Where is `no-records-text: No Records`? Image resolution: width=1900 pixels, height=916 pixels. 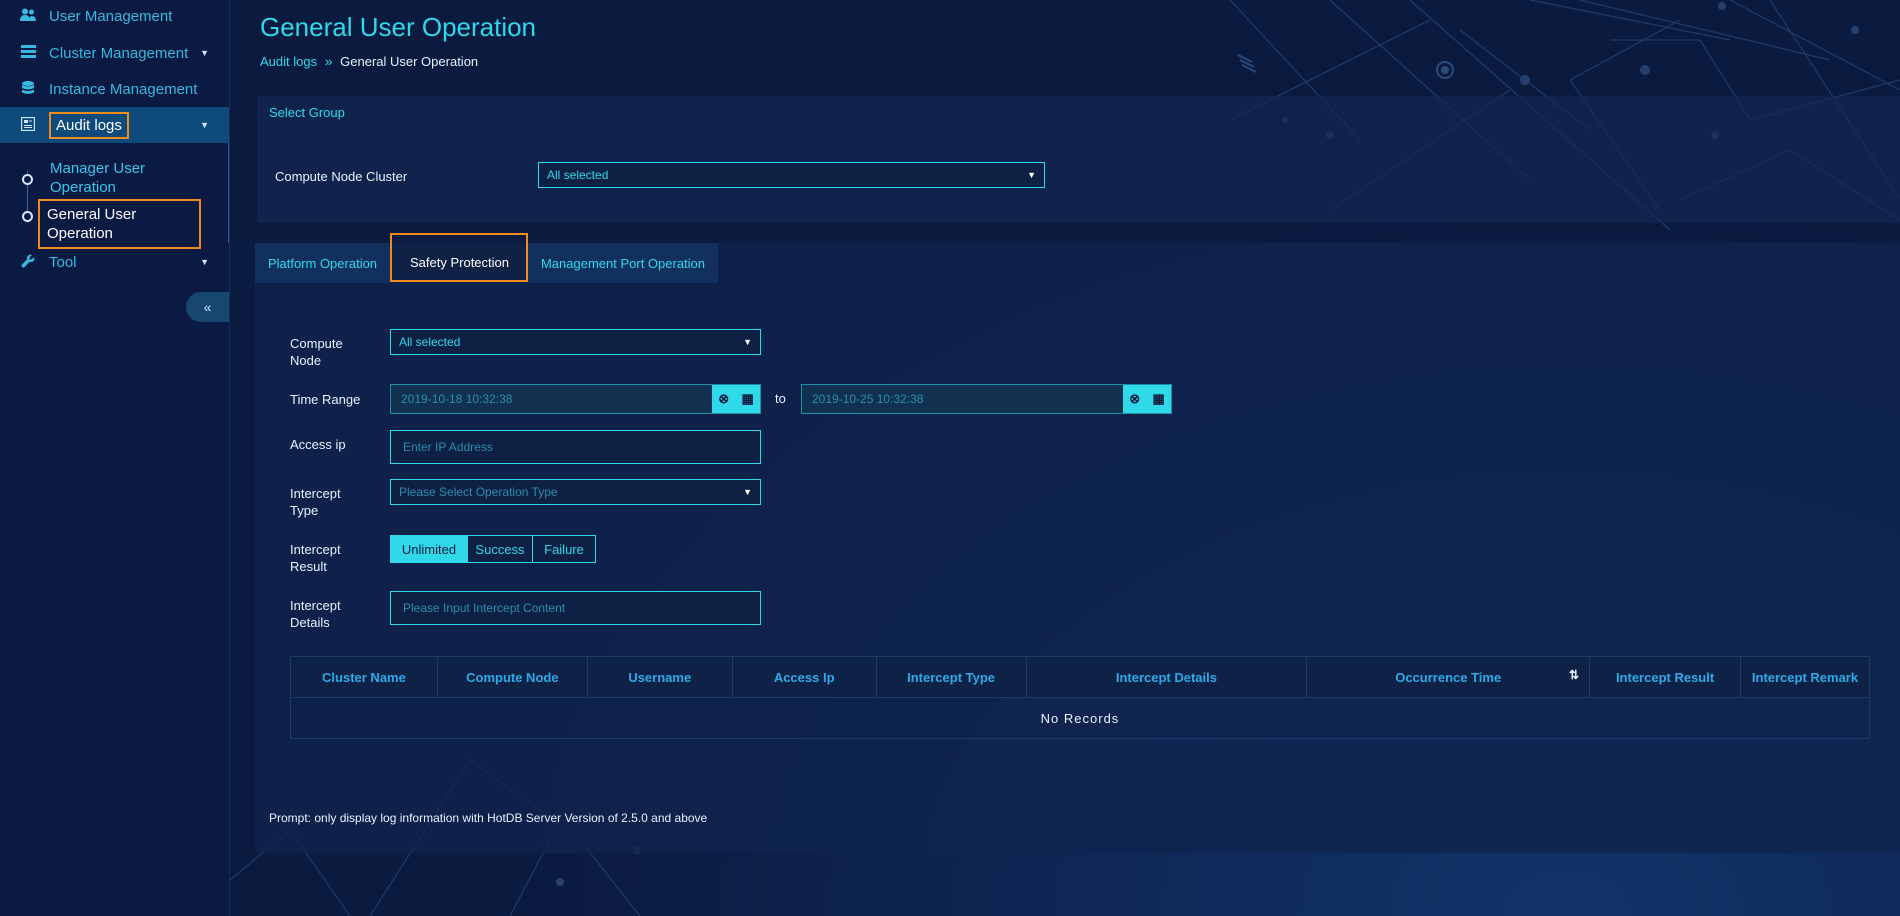
no-records-text: No Records is located at coordinates (1080, 718).